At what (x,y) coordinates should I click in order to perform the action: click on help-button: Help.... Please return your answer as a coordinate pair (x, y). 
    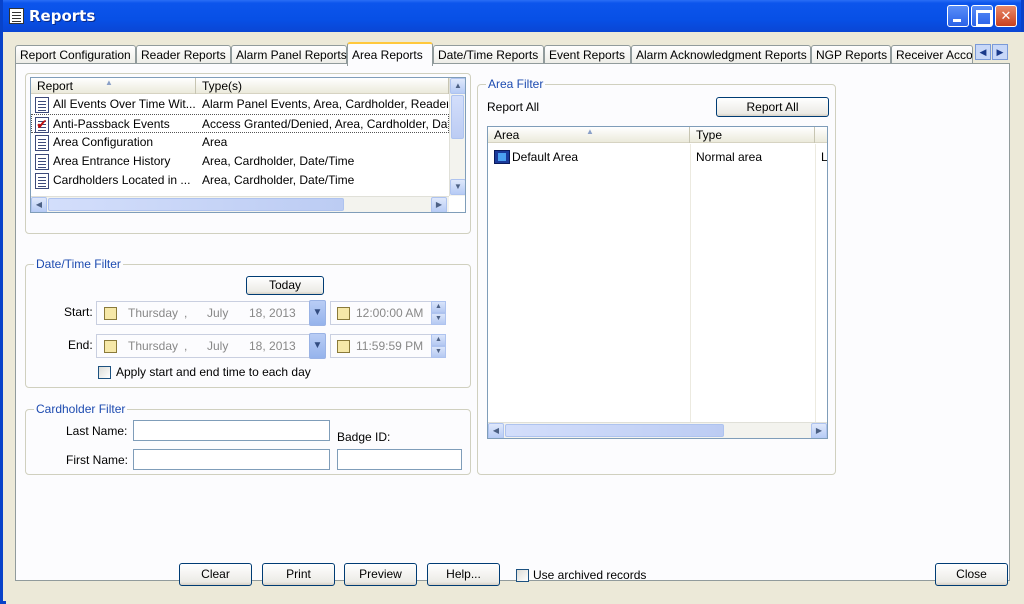
    Looking at the image, I should click on (463, 574).